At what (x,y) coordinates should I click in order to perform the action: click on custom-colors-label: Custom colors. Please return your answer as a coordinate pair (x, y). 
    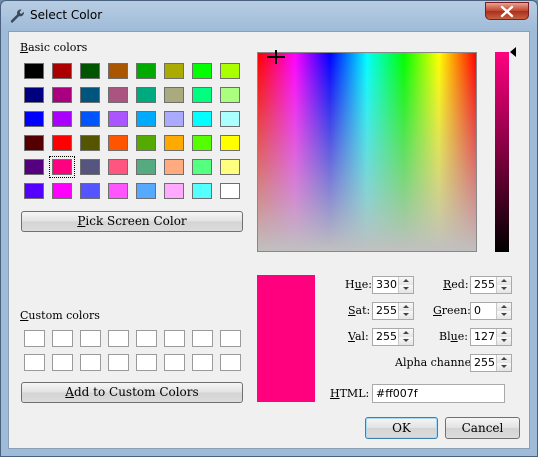
    Looking at the image, I should click on (60, 315).